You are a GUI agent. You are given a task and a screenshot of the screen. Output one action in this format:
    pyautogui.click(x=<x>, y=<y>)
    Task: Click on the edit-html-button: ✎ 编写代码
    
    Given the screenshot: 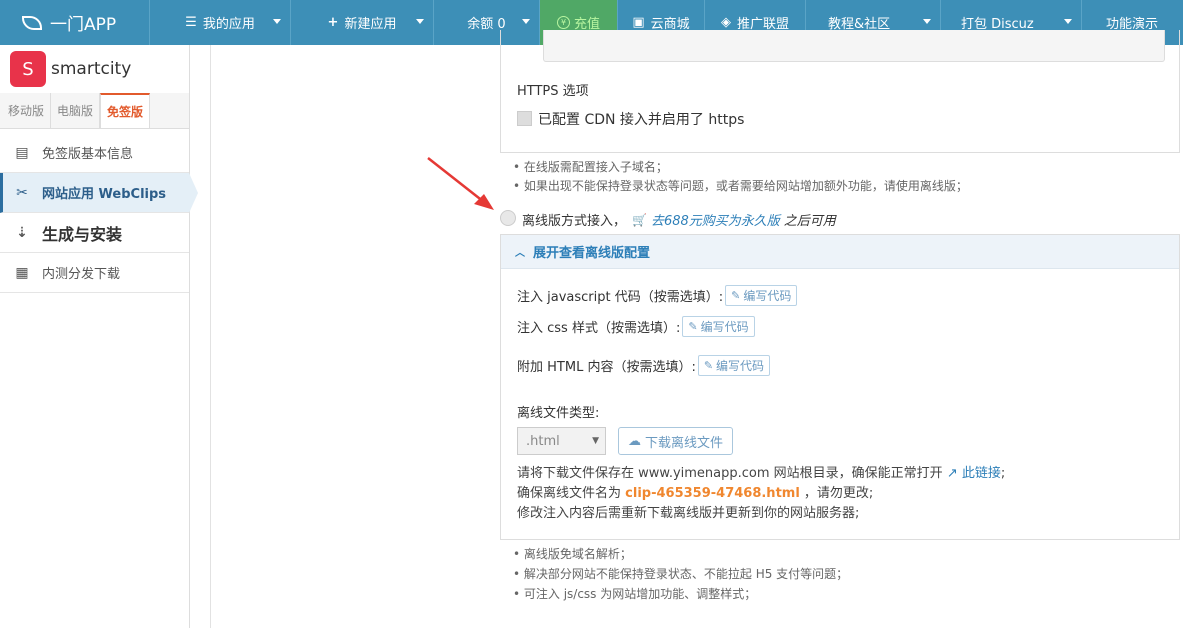 What is the action you would take?
    pyautogui.click(x=734, y=365)
    